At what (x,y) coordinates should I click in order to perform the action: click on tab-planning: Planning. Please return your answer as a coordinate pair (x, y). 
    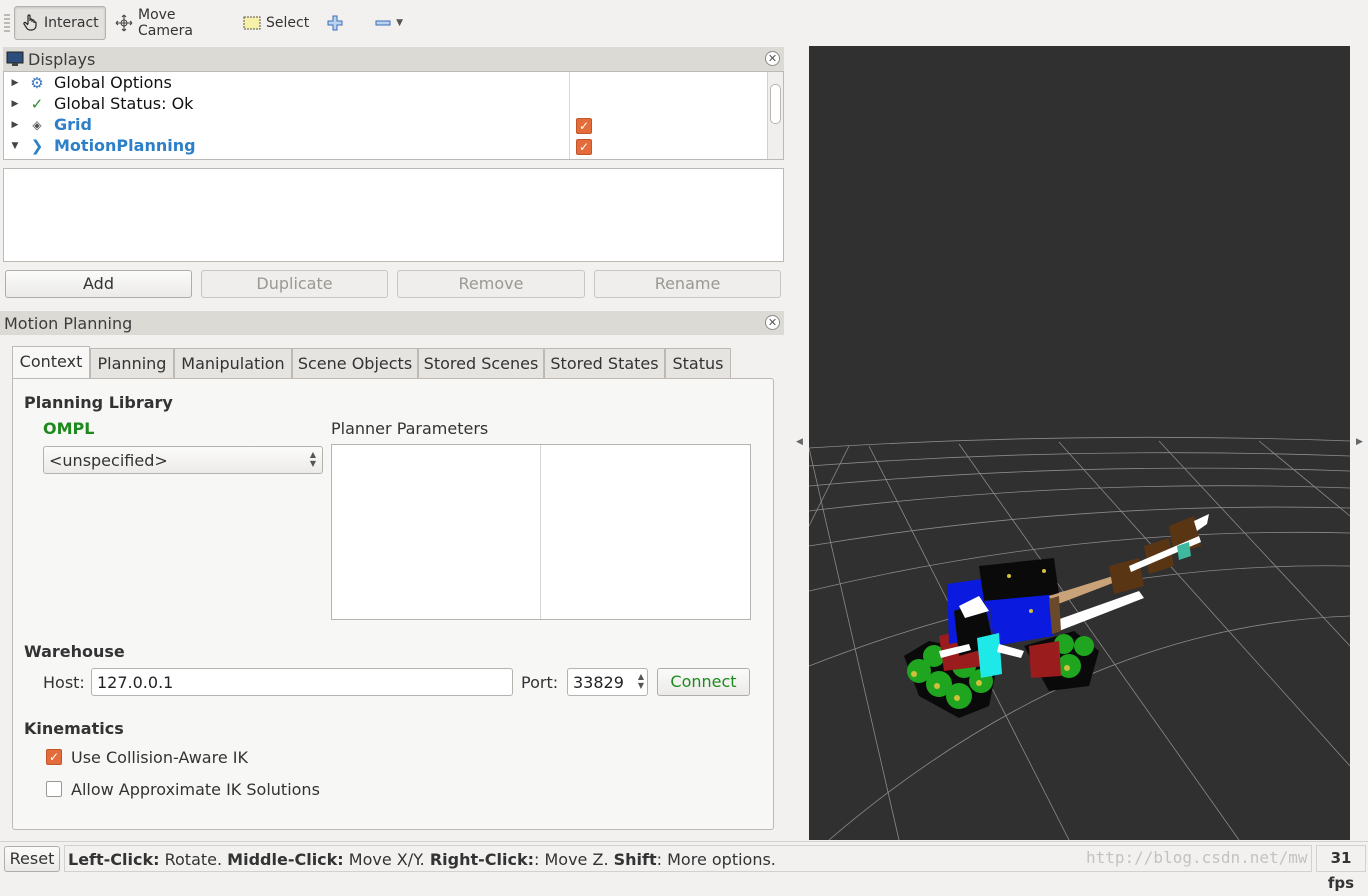
    Looking at the image, I should click on (132, 363).